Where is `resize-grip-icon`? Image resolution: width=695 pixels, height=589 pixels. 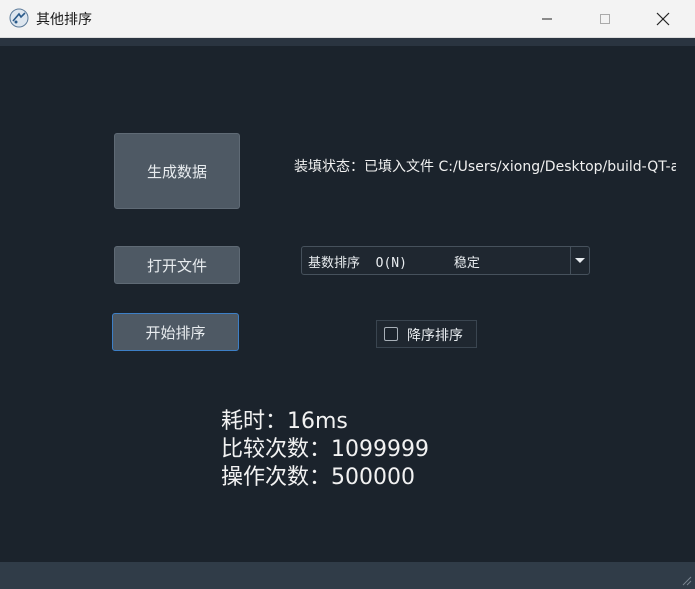
resize-grip-icon is located at coordinates (686, 580).